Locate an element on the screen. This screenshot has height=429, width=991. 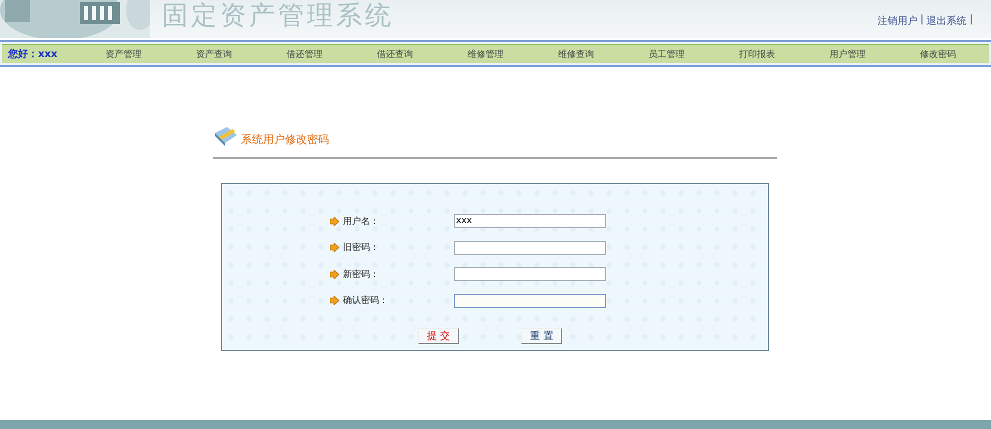
input-field: xxx is located at coordinates (530, 221).